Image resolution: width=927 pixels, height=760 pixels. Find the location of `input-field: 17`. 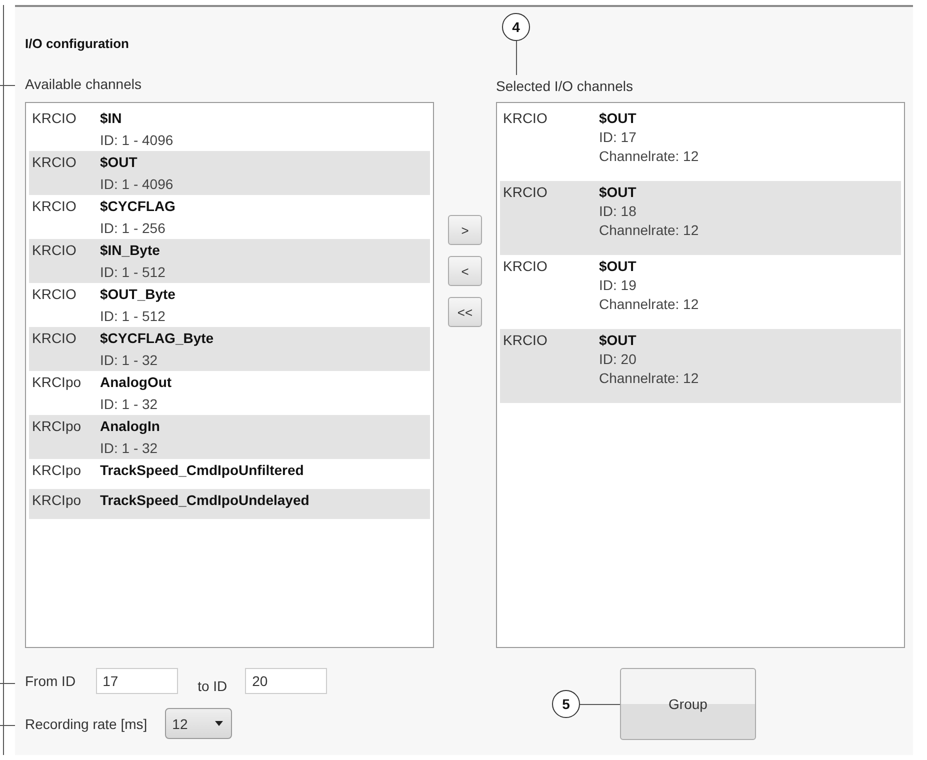

input-field: 17 is located at coordinates (137, 681).